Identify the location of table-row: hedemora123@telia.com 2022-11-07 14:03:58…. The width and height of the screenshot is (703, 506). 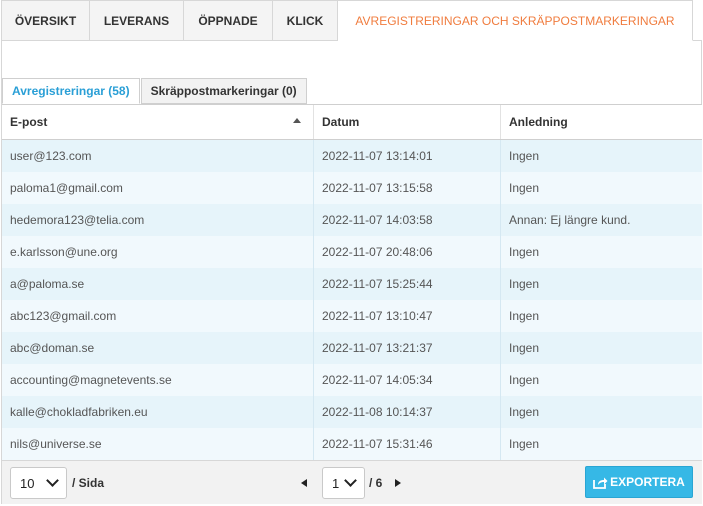
(352, 220).